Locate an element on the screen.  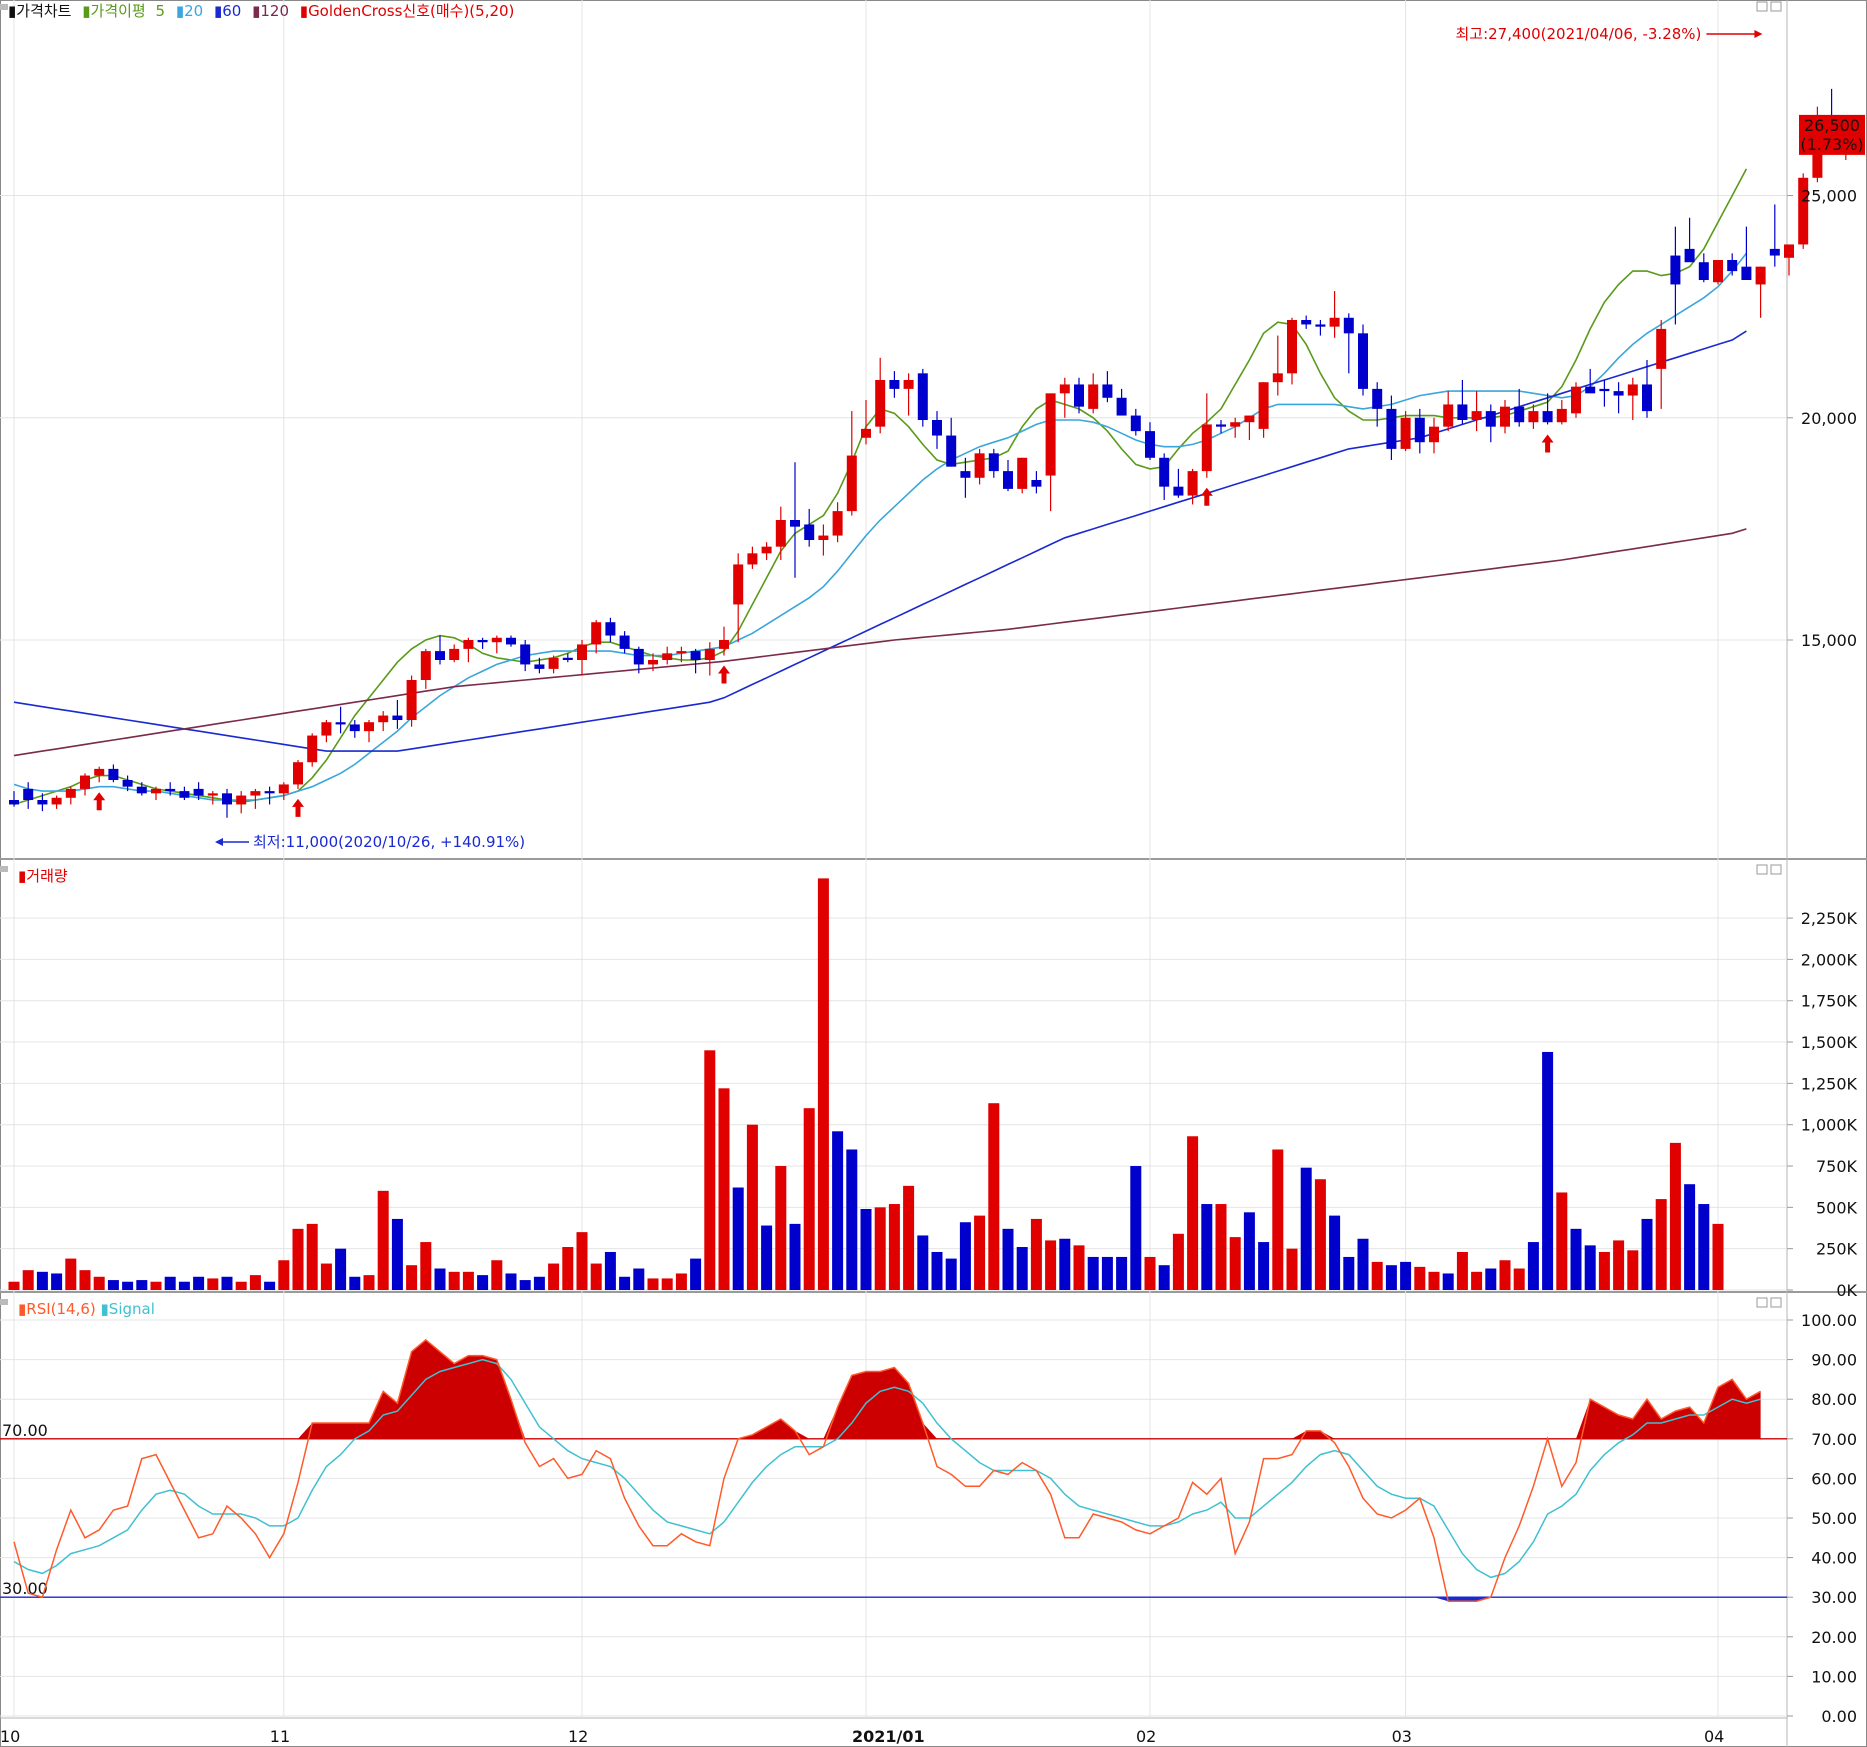
0-y-tick-label: 20,000 is located at coordinates (1829, 418).